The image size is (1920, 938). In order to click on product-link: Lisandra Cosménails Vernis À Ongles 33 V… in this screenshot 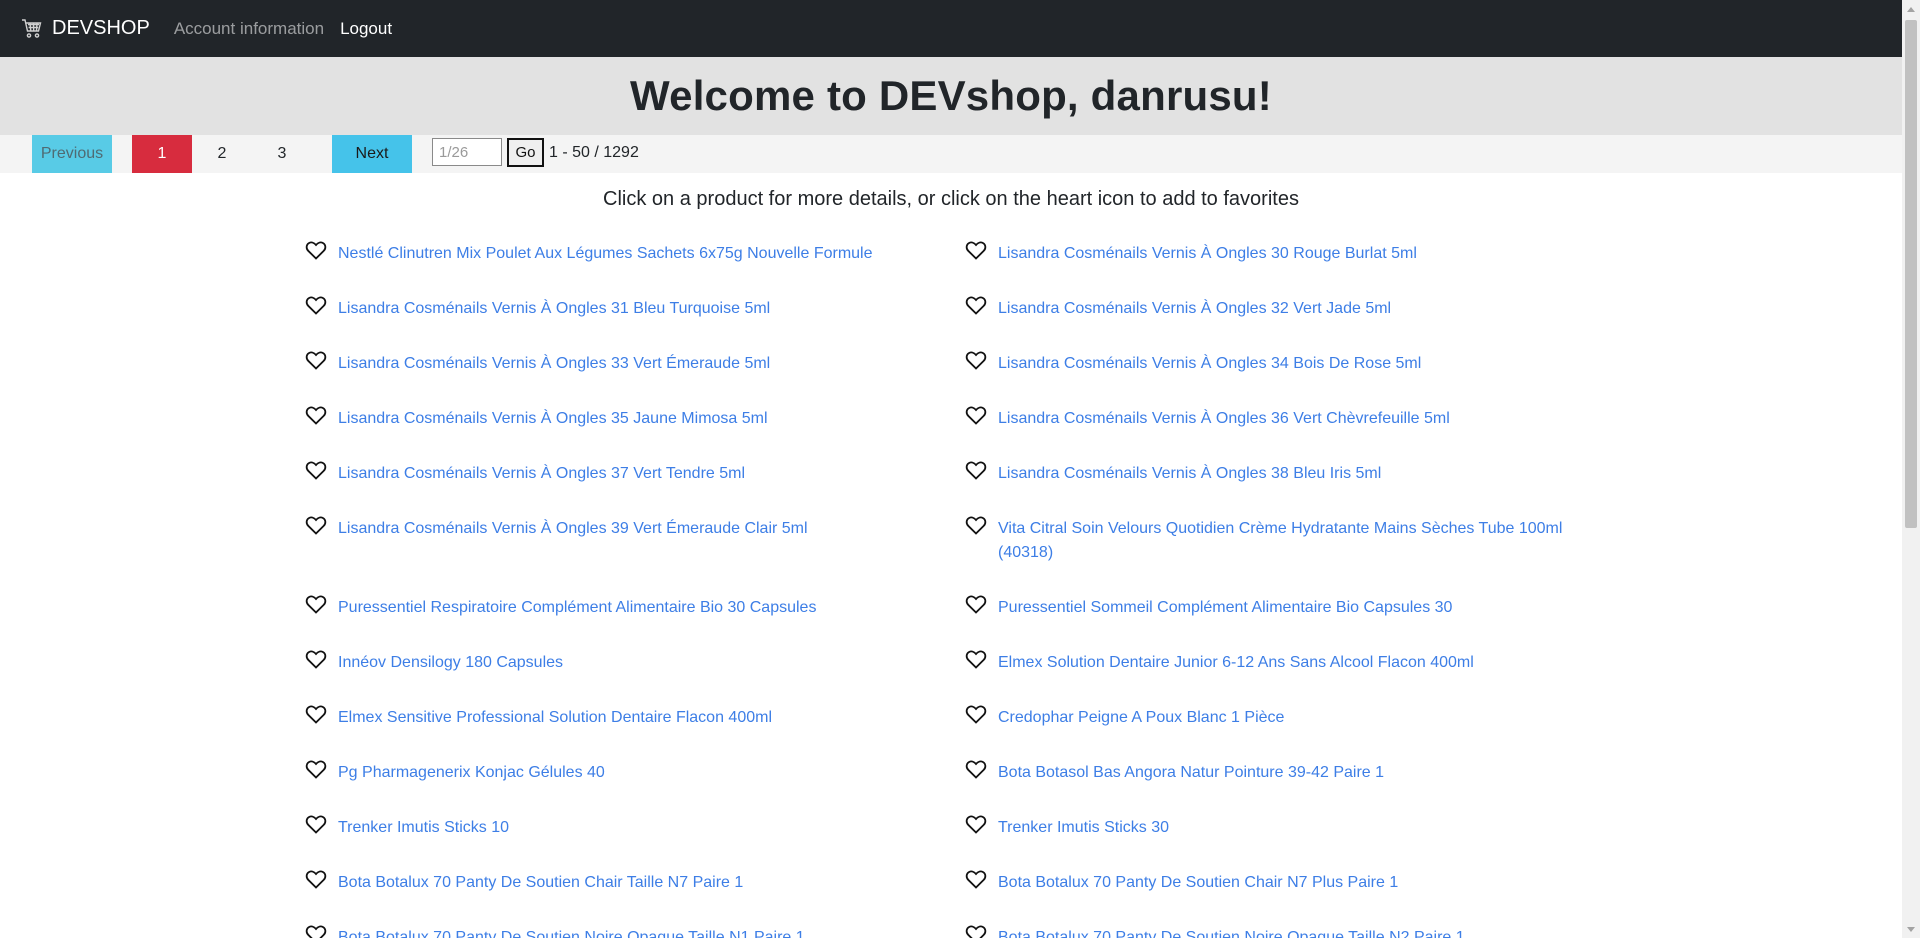, I will do `click(630, 364)`.